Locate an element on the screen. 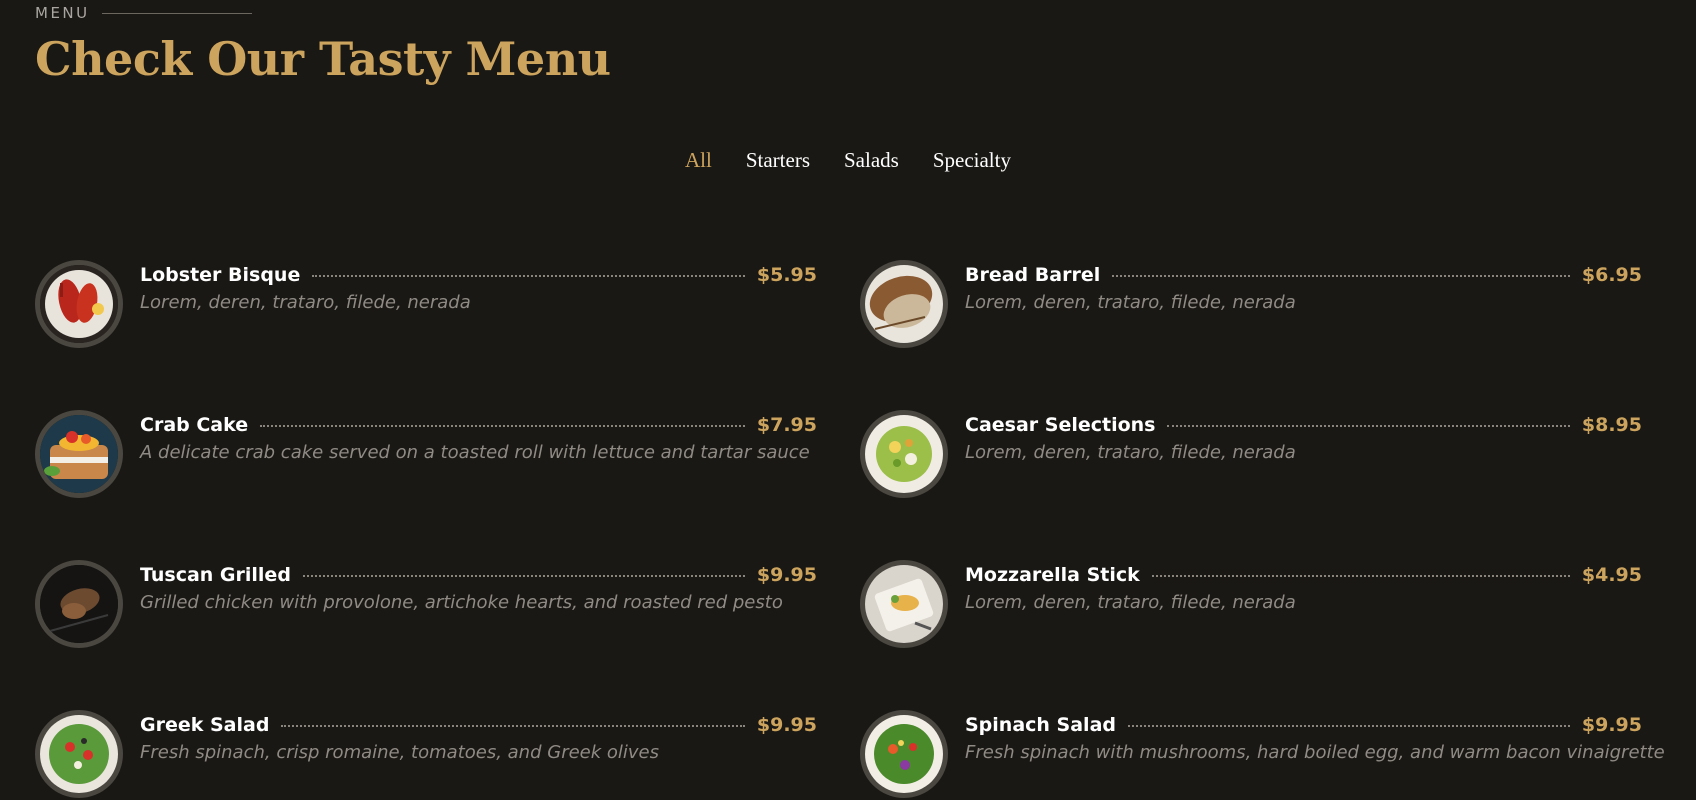  filter-tab-specialty: Specialty is located at coordinates (972, 160).